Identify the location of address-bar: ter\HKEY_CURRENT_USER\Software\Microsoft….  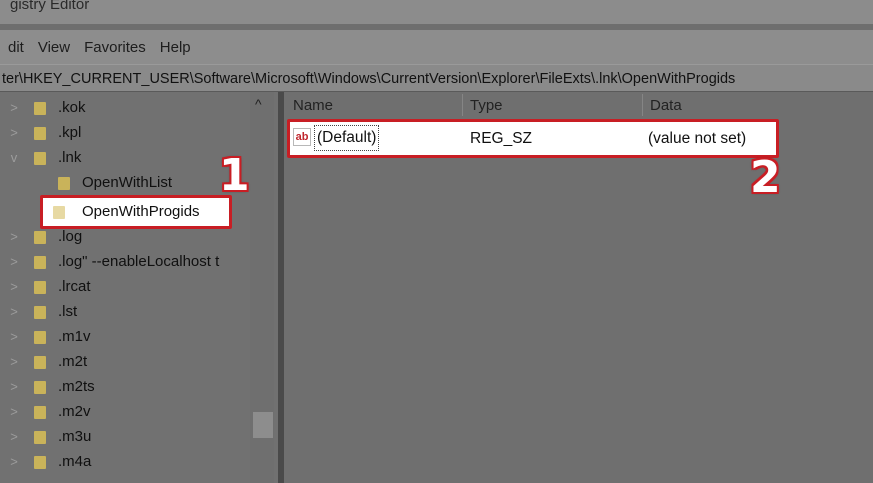
(436, 78).